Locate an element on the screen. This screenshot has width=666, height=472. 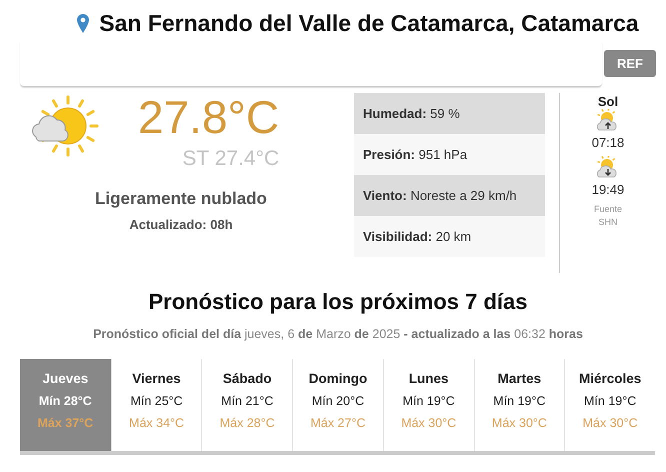
condition-text: Ligeramente nublado is located at coordinates (181, 199).